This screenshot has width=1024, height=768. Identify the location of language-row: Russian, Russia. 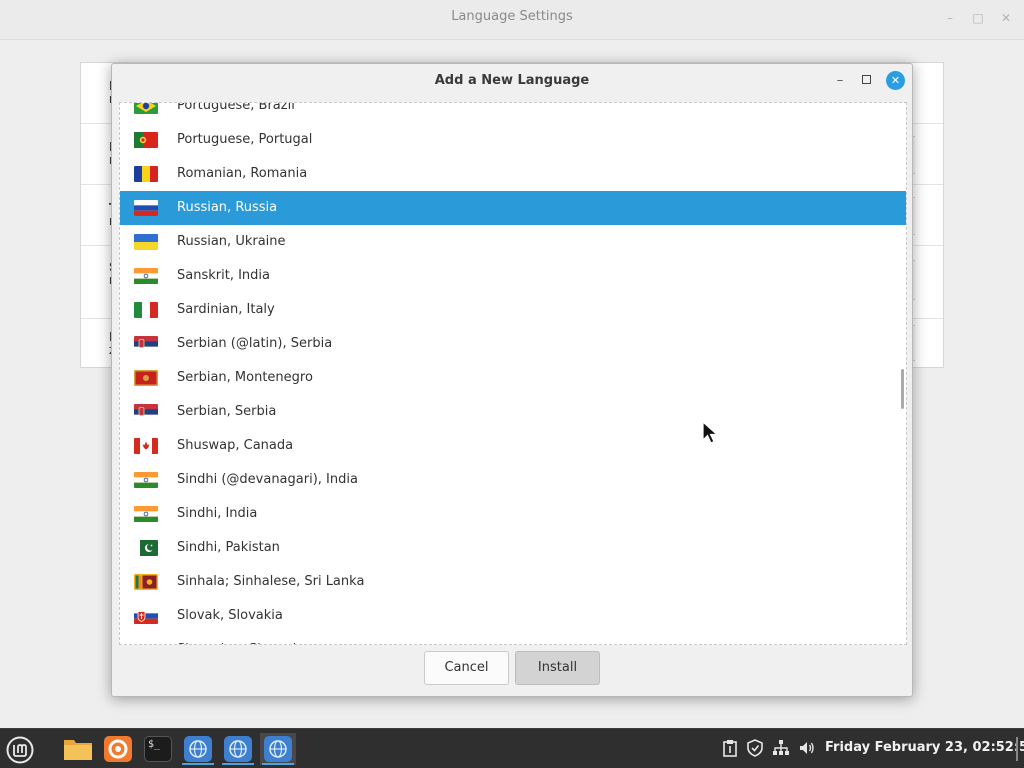
(513, 208).